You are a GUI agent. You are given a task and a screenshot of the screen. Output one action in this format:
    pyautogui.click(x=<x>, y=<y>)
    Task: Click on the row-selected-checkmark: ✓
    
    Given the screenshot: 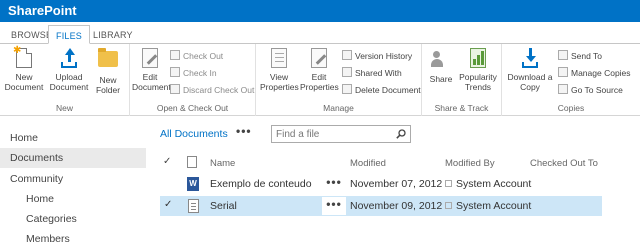 What is the action you would take?
    pyautogui.click(x=168, y=204)
    